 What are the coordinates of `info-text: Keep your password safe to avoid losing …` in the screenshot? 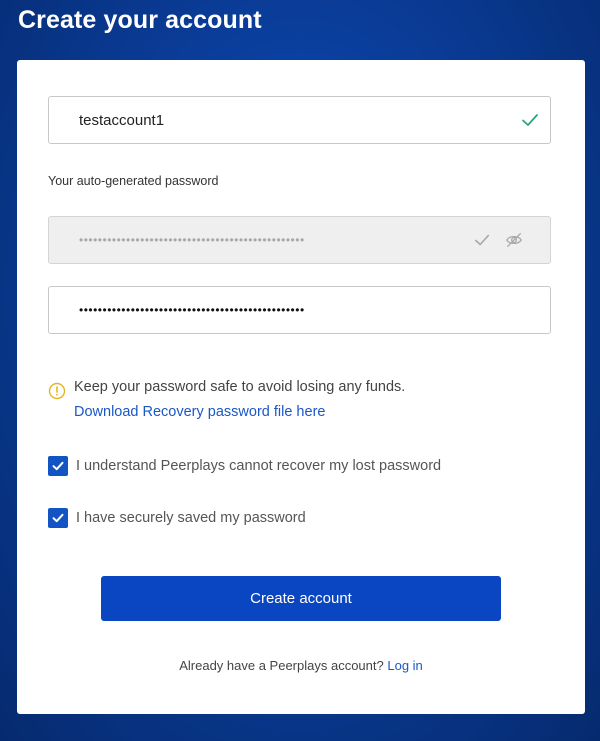 It's located at (240, 387).